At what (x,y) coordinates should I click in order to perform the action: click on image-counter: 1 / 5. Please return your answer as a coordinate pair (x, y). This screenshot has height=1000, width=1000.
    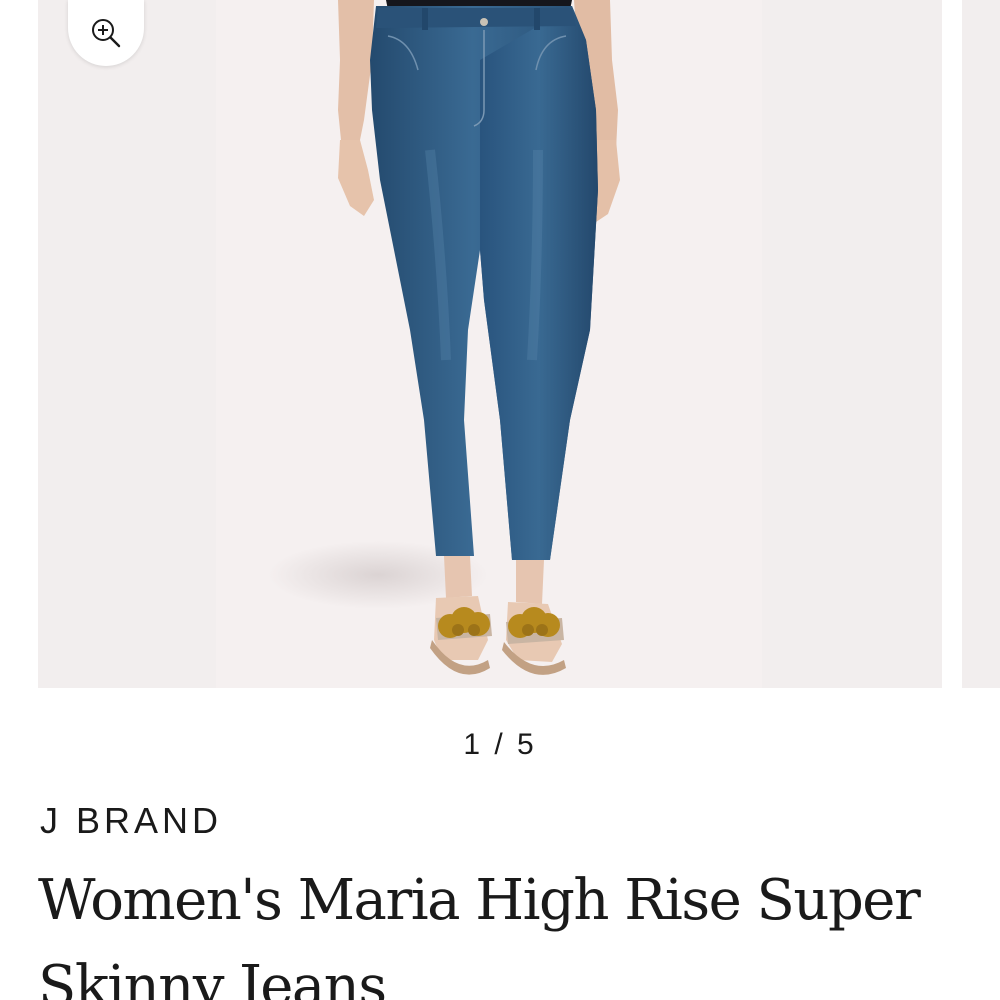
    Looking at the image, I should click on (500, 744).